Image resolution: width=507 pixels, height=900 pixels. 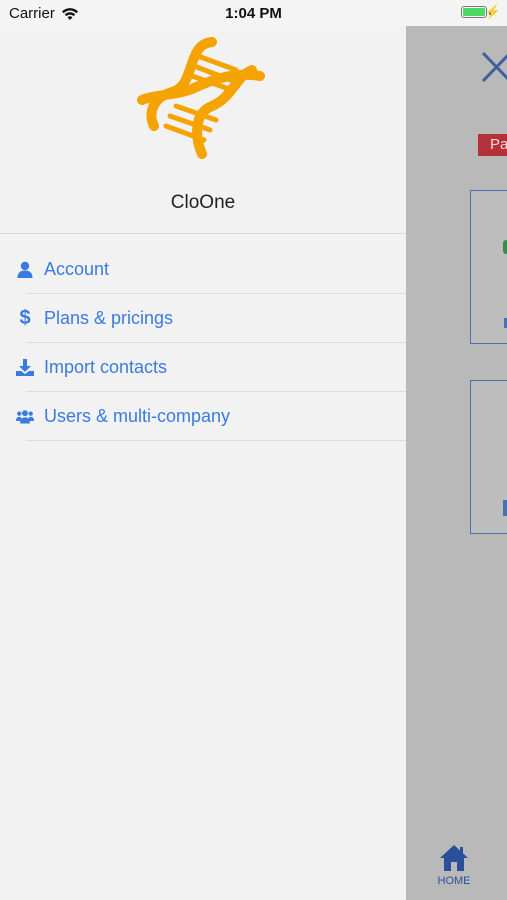 What do you see at coordinates (25, 270) in the screenshot?
I see `user-icon` at bounding box center [25, 270].